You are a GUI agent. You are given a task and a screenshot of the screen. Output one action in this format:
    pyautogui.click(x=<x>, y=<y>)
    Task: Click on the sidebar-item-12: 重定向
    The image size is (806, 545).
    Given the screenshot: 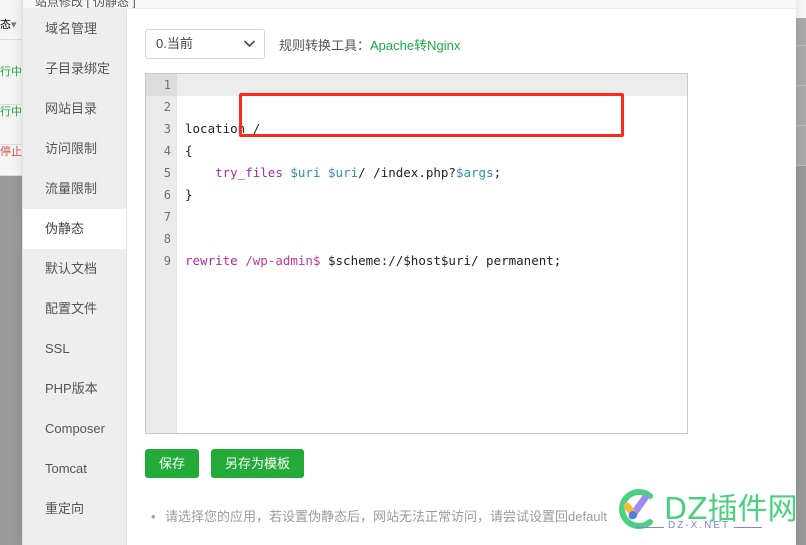 What is the action you would take?
    pyautogui.click(x=74, y=509)
    